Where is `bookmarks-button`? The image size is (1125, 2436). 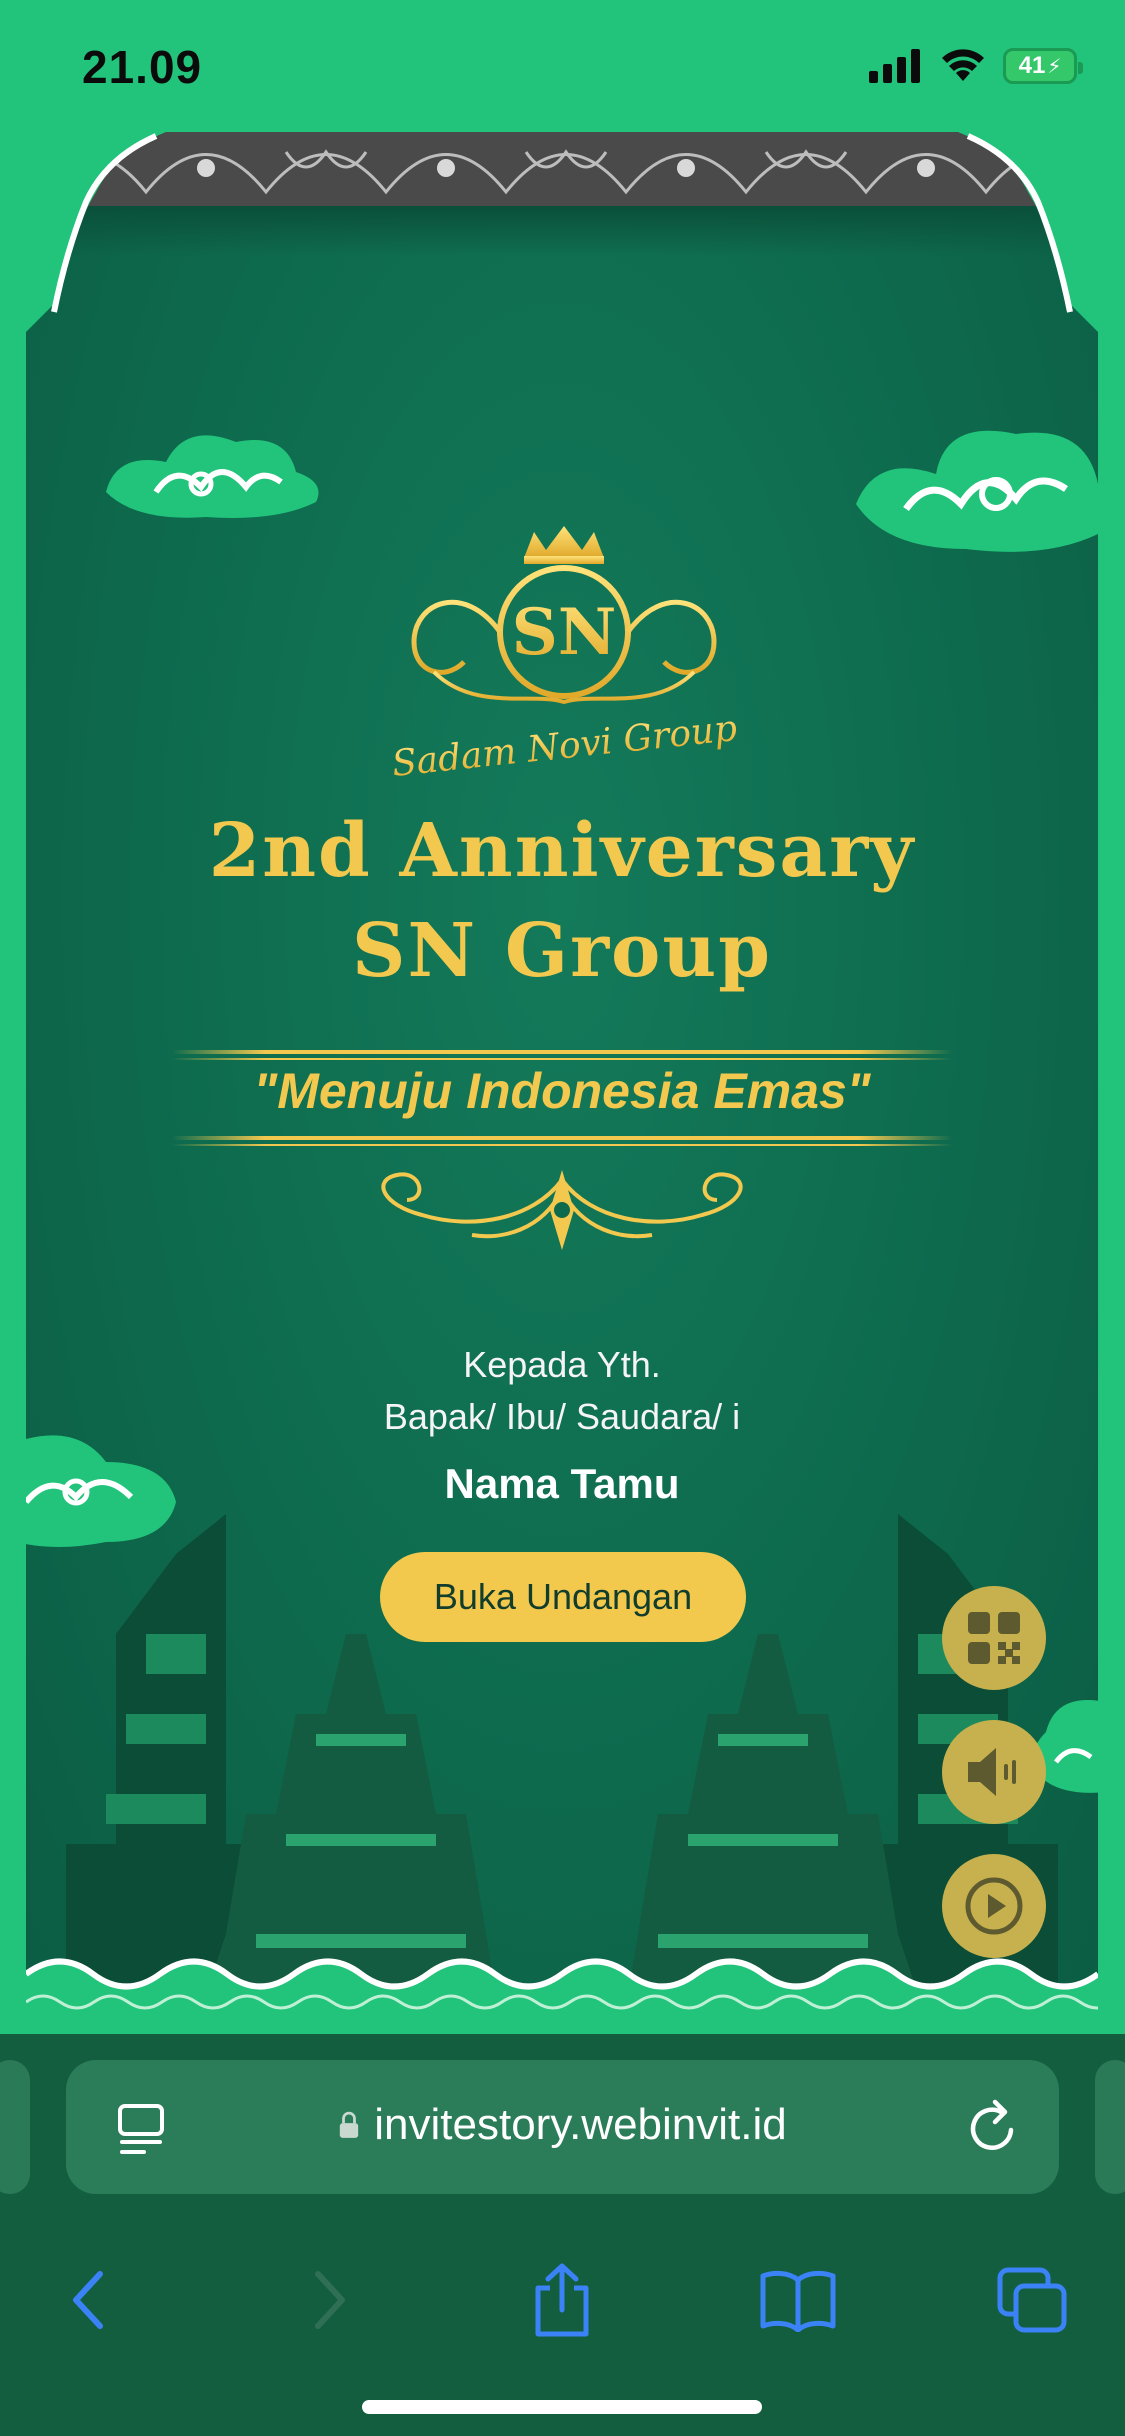
bookmarks-button is located at coordinates (798, 2300).